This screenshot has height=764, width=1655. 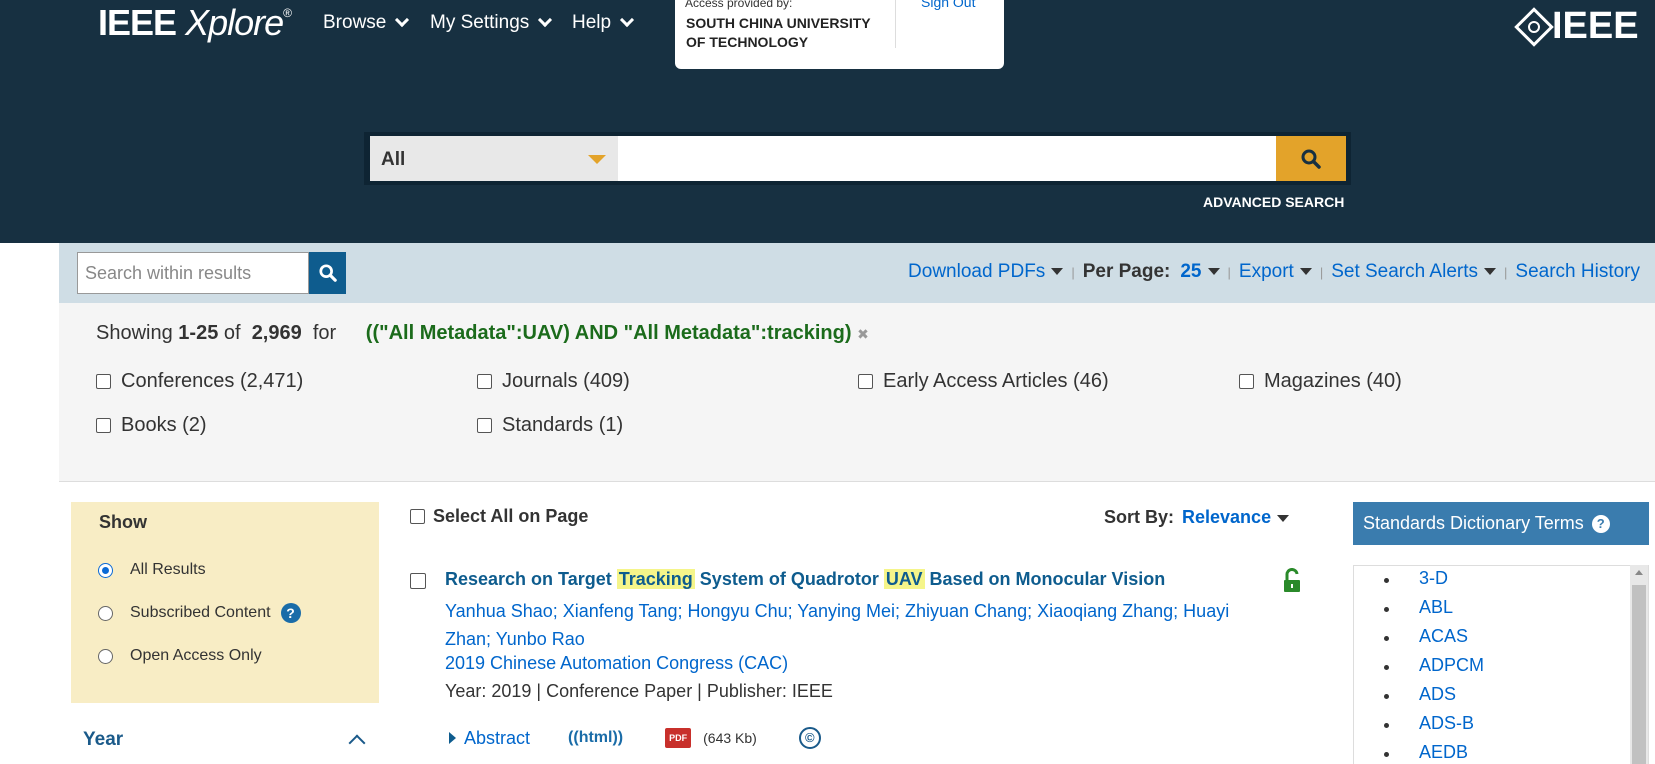 I want to click on clear-query-icon: ✖, so click(x=863, y=334).